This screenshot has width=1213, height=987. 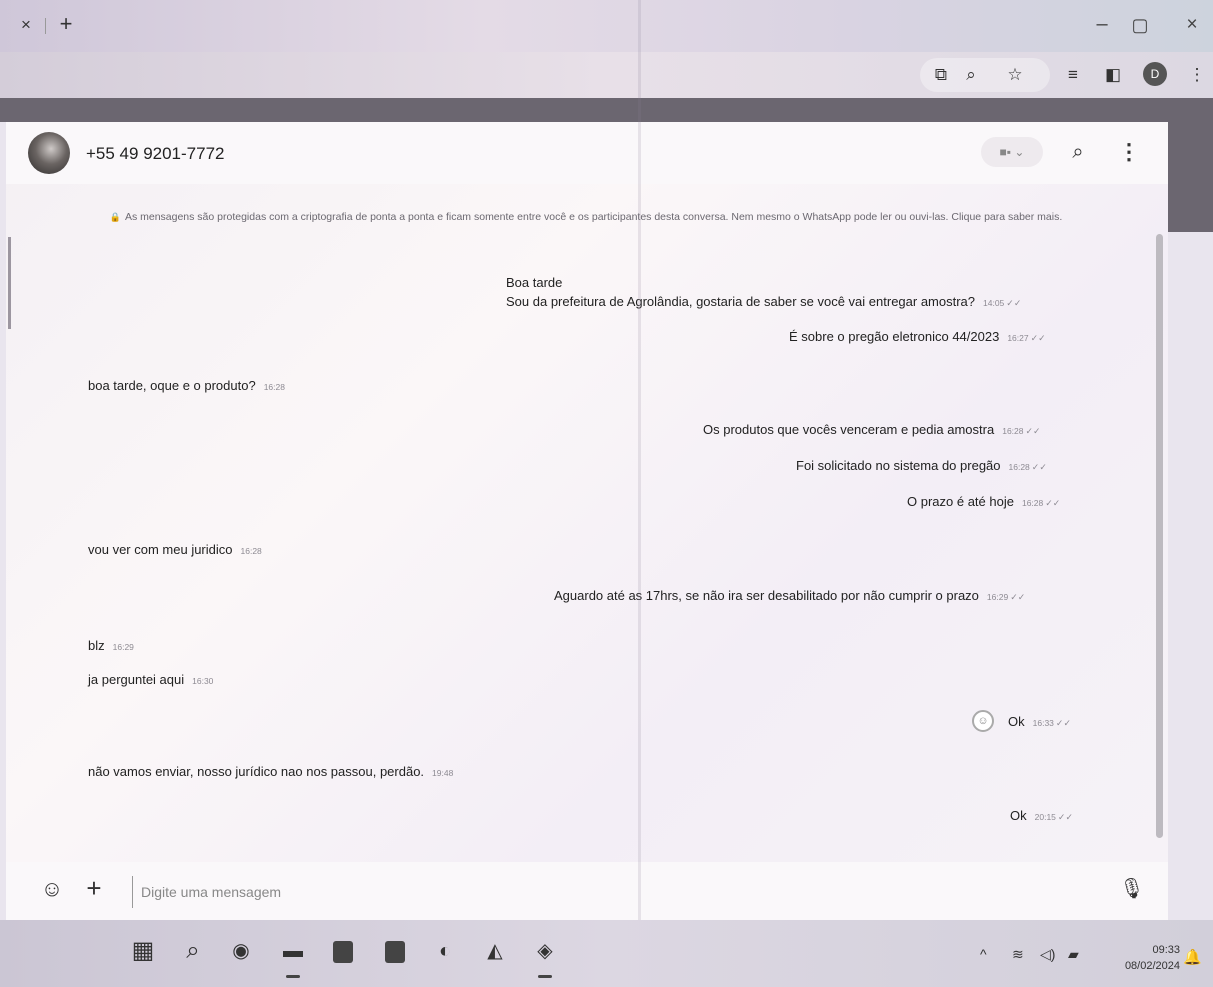 What do you see at coordinates (241, 951) in the screenshot?
I see `chrome-app-icon: ◉` at bounding box center [241, 951].